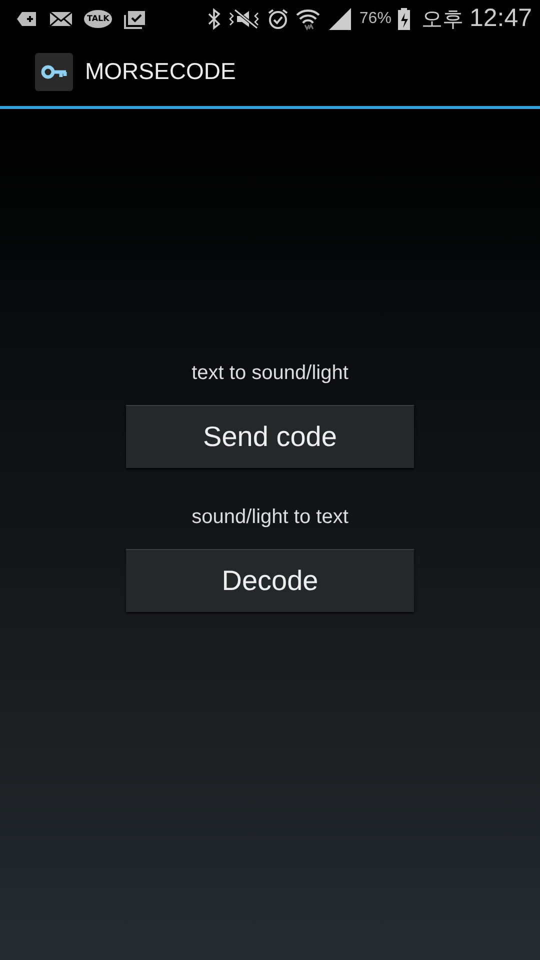 This screenshot has height=960, width=540. Describe the element at coordinates (270, 580) in the screenshot. I see `action-button: Decode` at that location.